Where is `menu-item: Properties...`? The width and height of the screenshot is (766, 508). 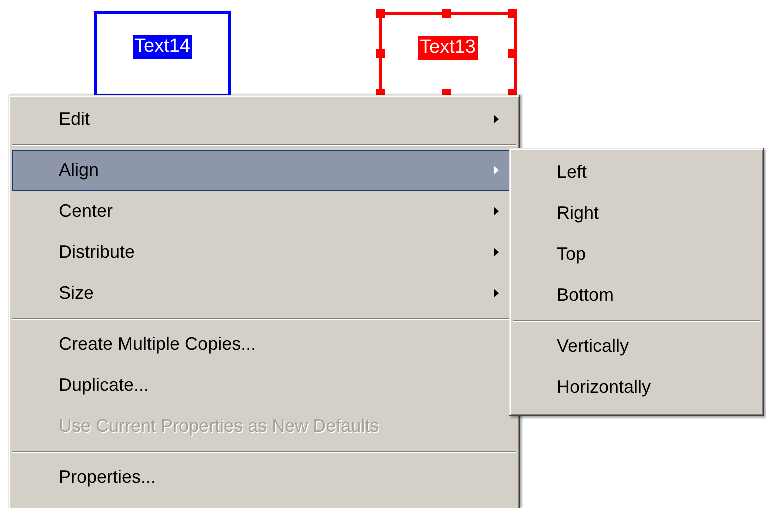 menu-item: Properties... is located at coordinates (264, 477).